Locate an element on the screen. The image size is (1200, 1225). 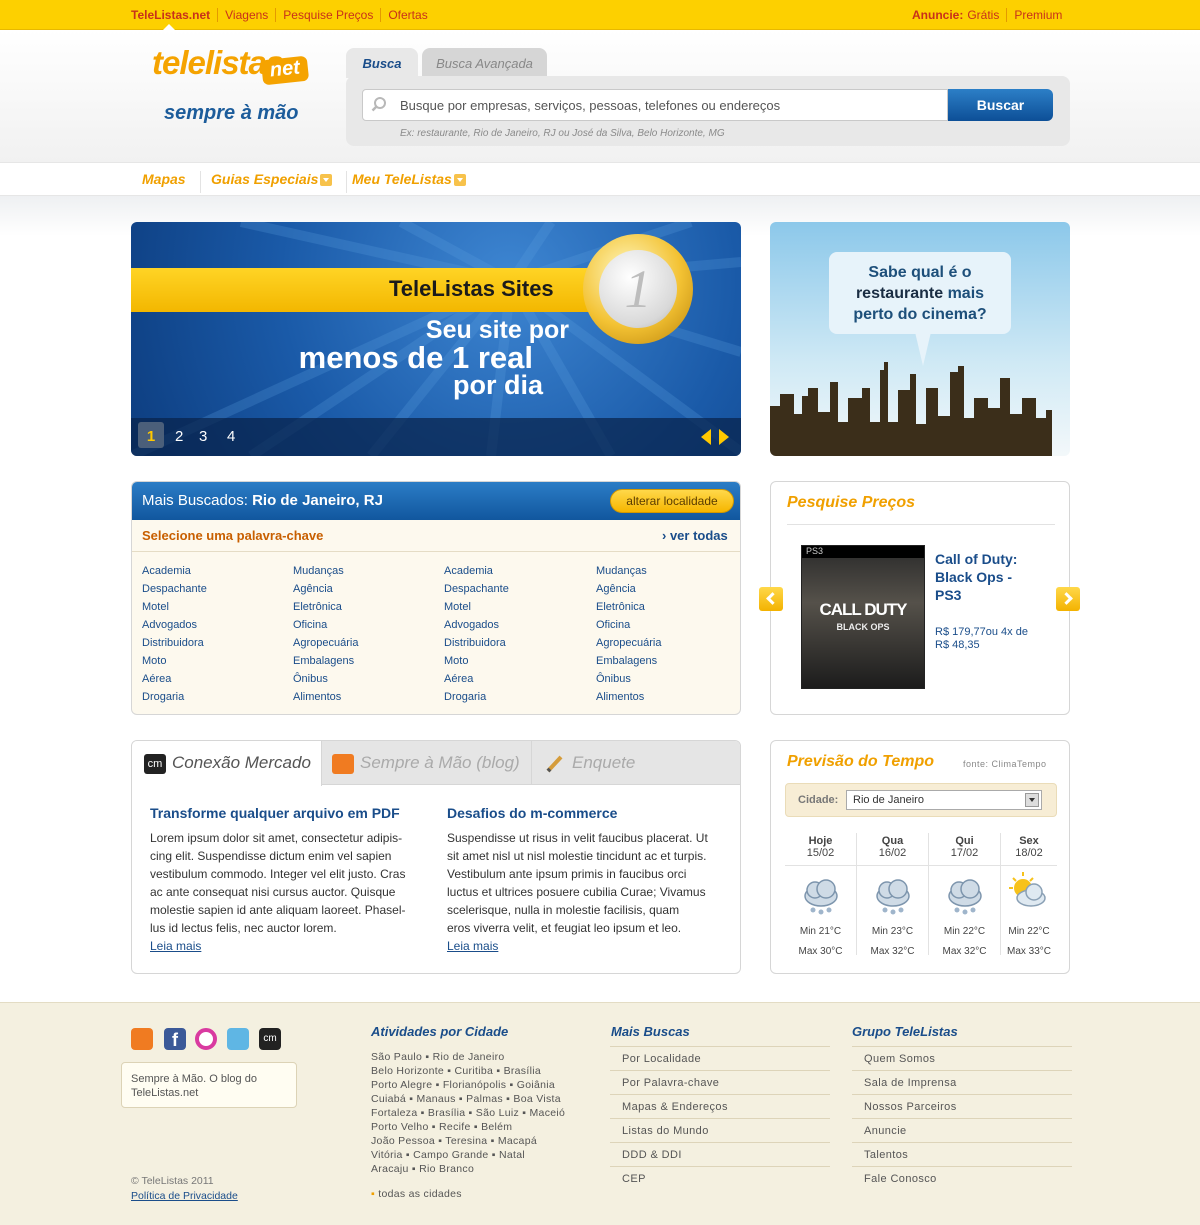
menu-mapas: Mapas is located at coordinates (171, 182).